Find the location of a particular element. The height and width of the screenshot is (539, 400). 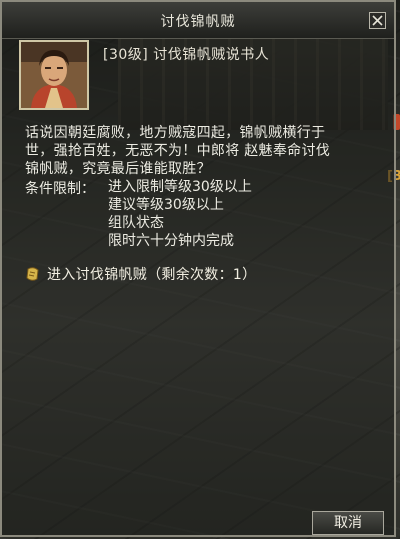

npc-name: [30级] 讨伐锦帆贼说书人 is located at coordinates (186, 55).